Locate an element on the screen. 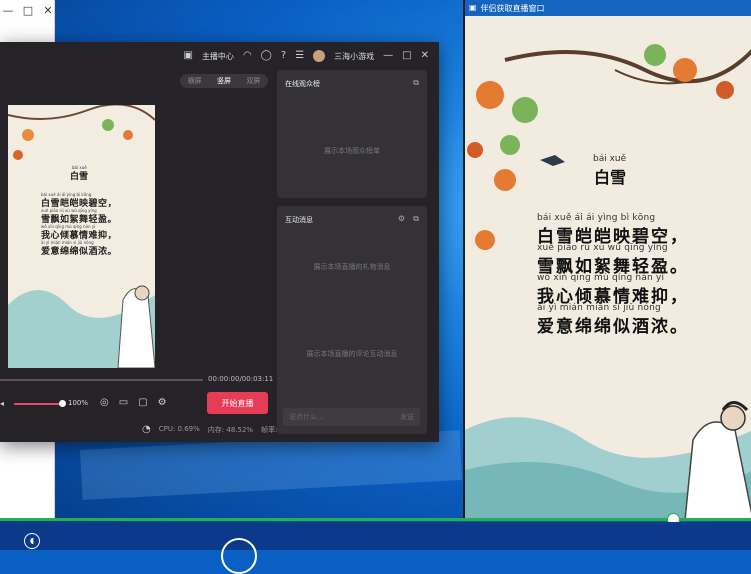 The height and width of the screenshot is (574, 751). anchor-center-icon: ▣ is located at coordinates (187, 56).